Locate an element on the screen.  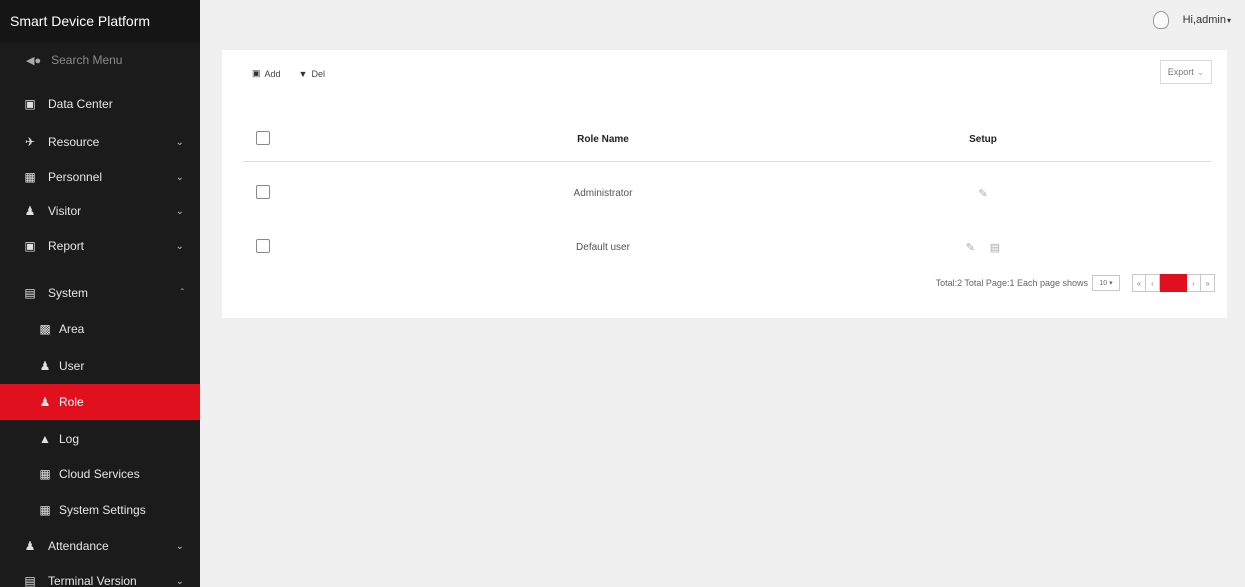
sidebar-item-system: ▤ System ˆ is located at coordinates (100, 293).